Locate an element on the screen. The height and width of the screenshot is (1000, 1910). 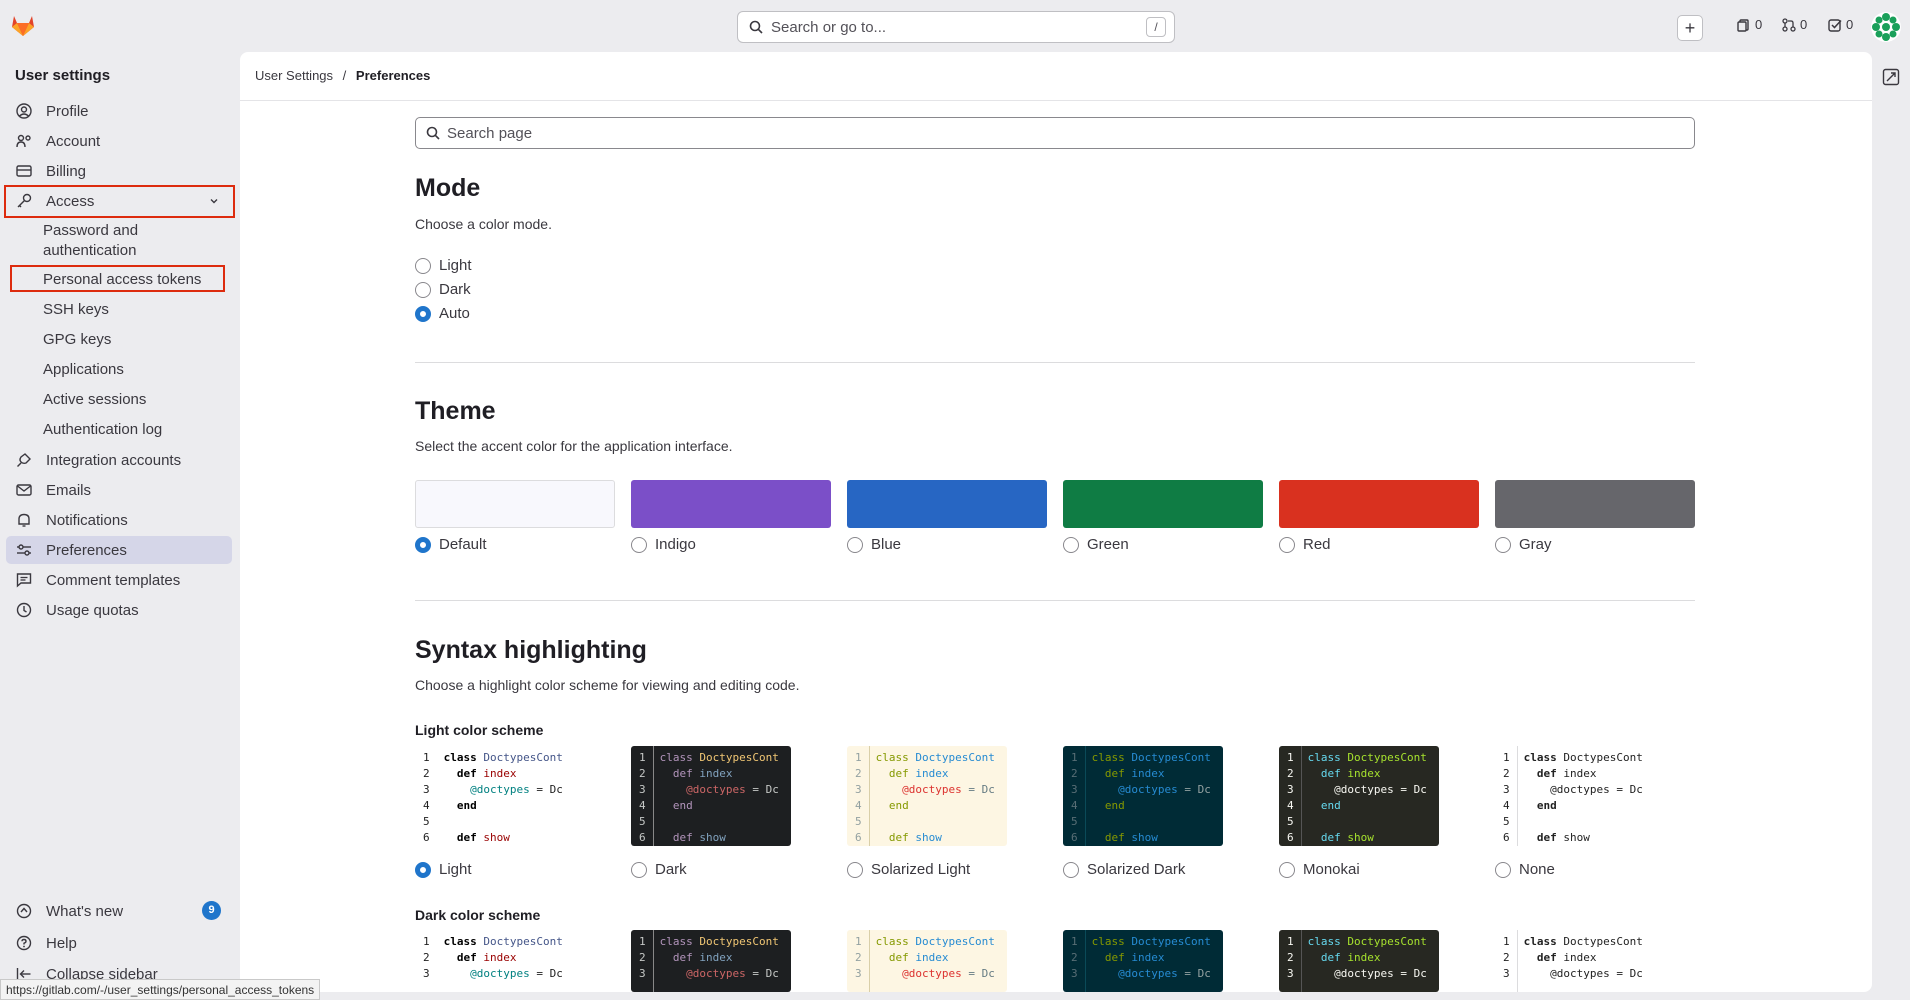
breadcrumb-user-settings: User Settings is located at coordinates (294, 75).